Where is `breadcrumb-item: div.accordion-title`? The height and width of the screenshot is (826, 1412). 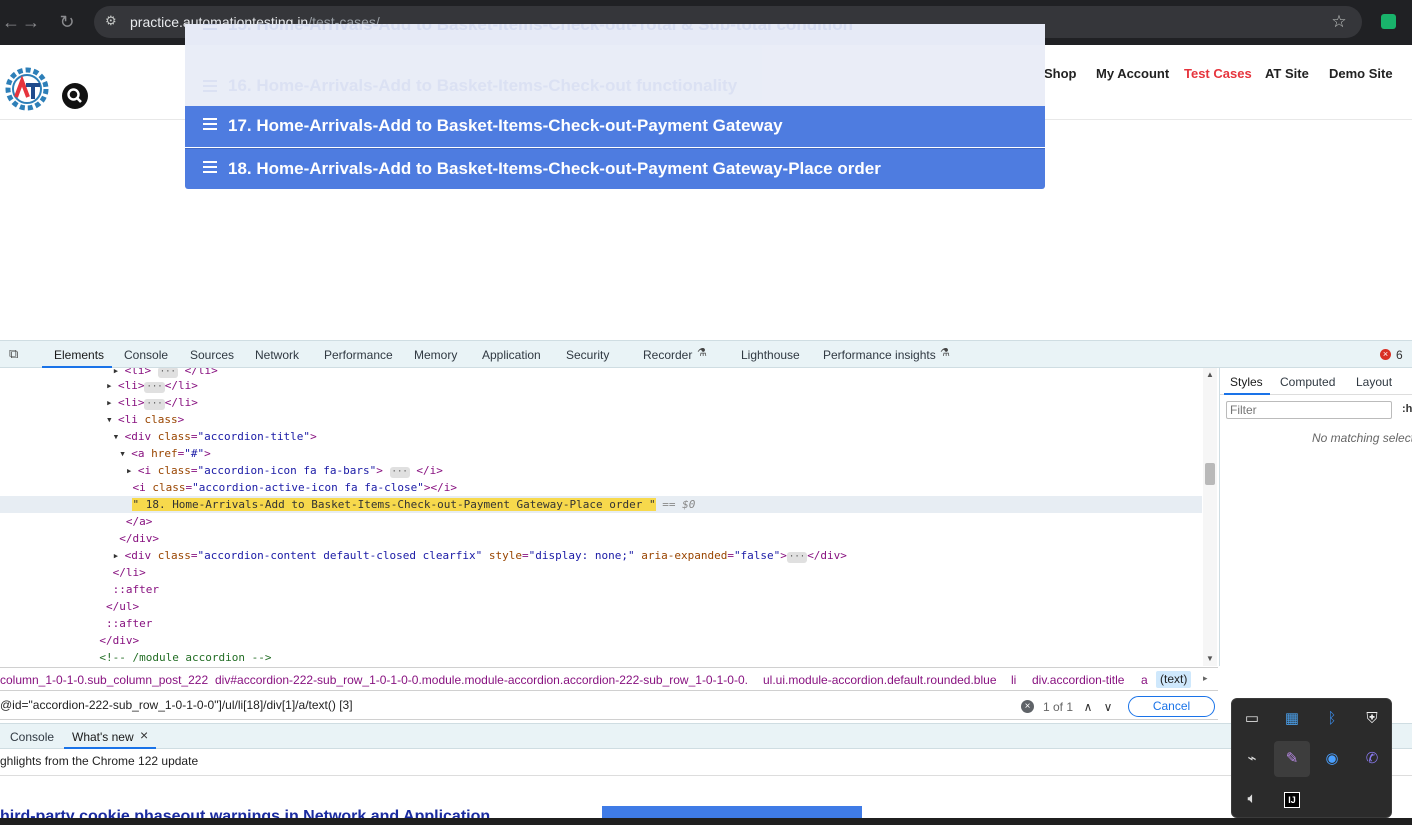
breadcrumb-item: div.accordion-title is located at coordinates (1078, 680).